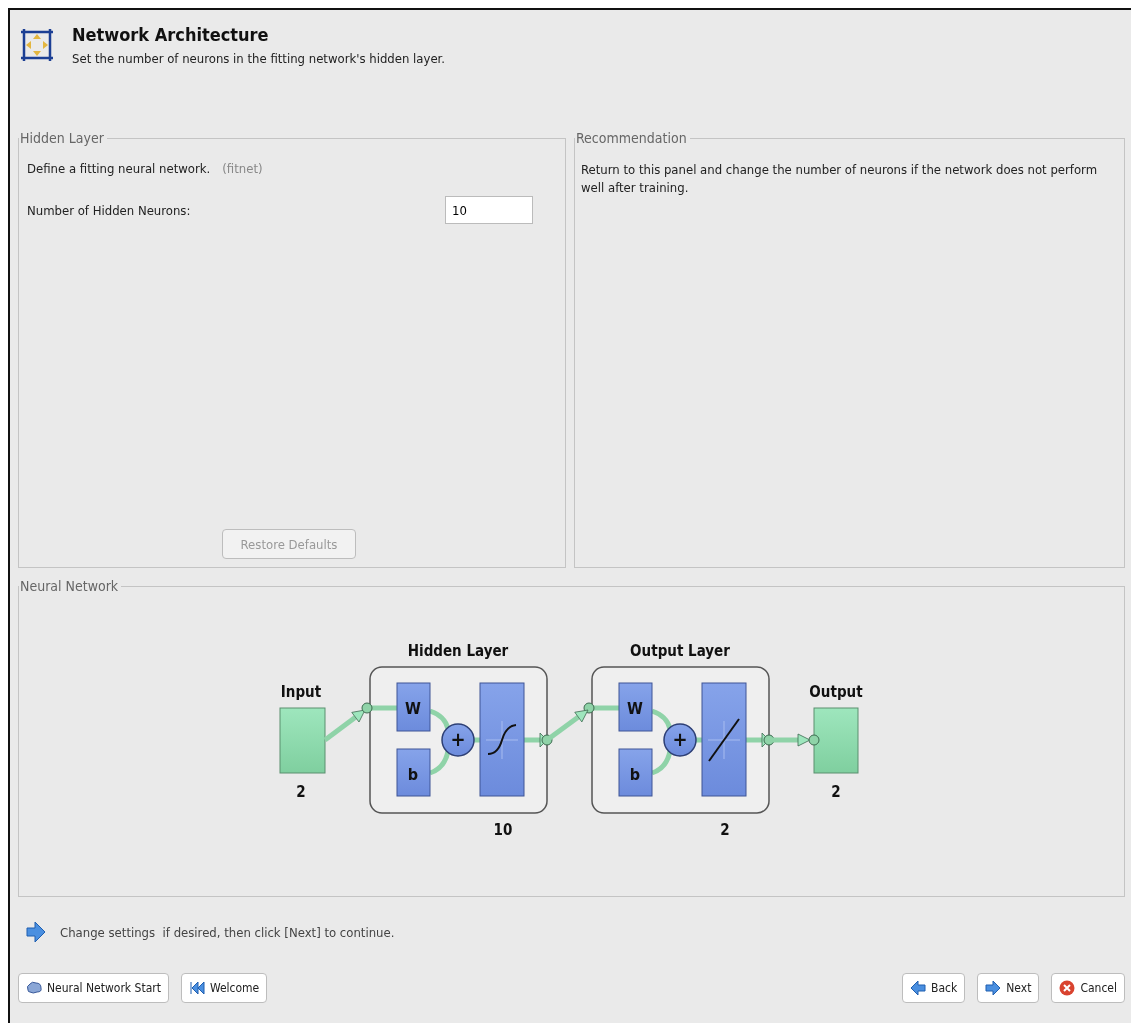  I want to click on recommendation-text: Return to this panel and change the number of neurons if the network does not perform well after training., so click(840, 179).